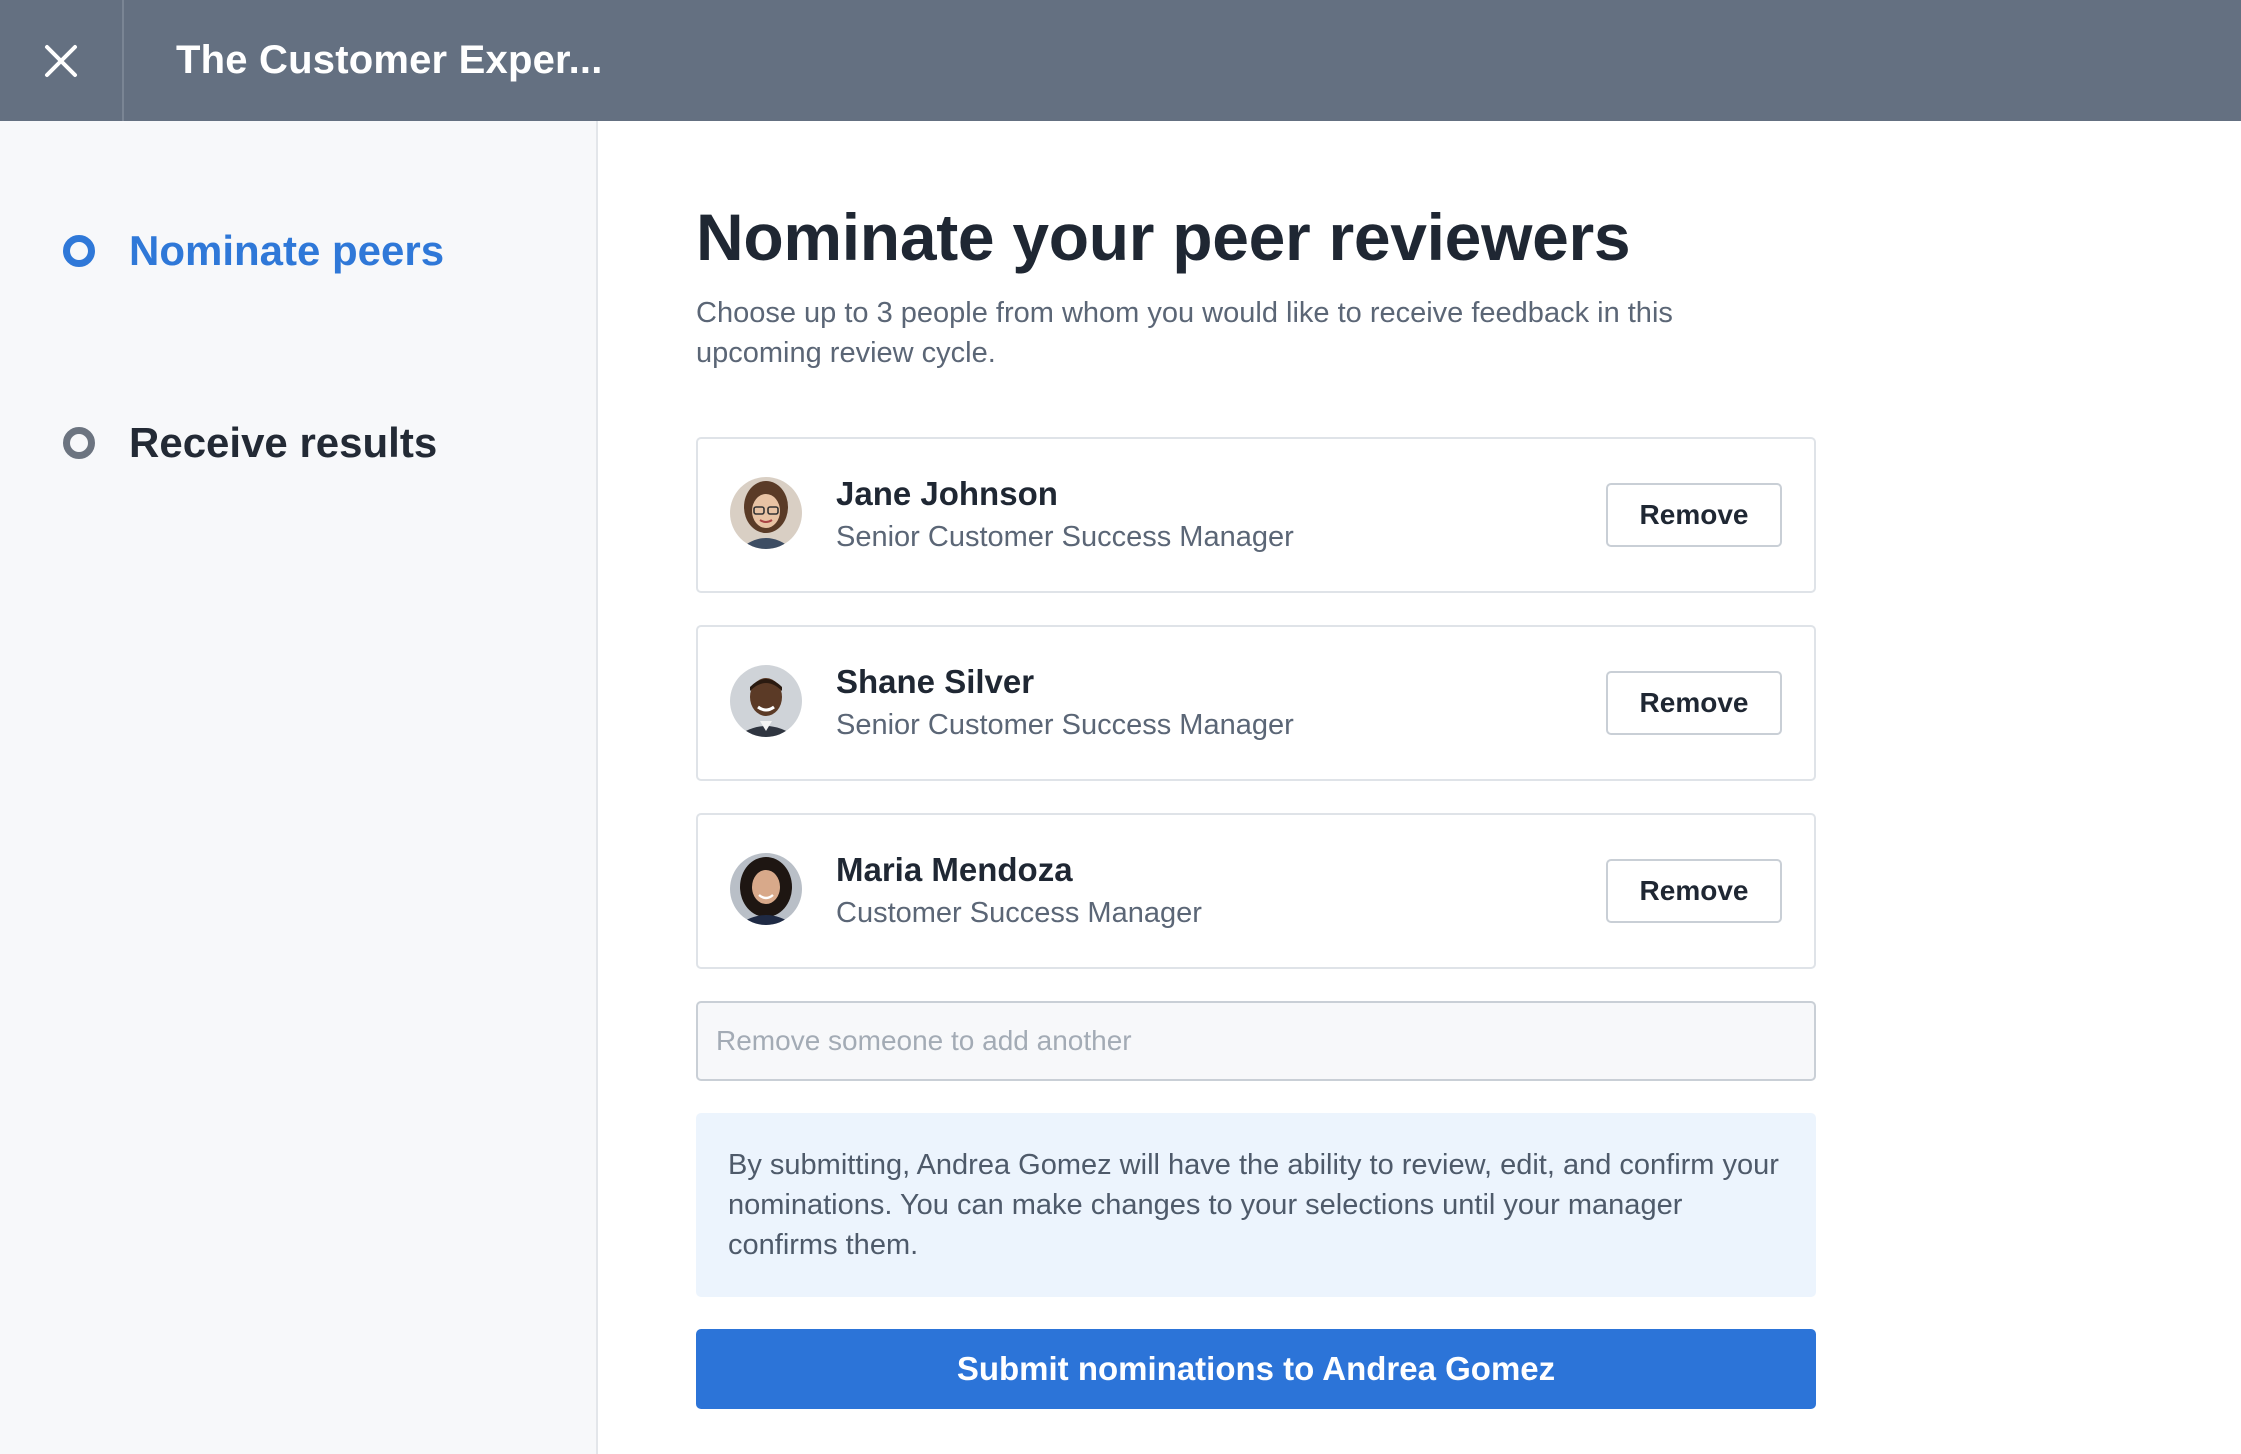 This screenshot has width=2241, height=1454. I want to click on add-peer-input, so click(1256, 1041).